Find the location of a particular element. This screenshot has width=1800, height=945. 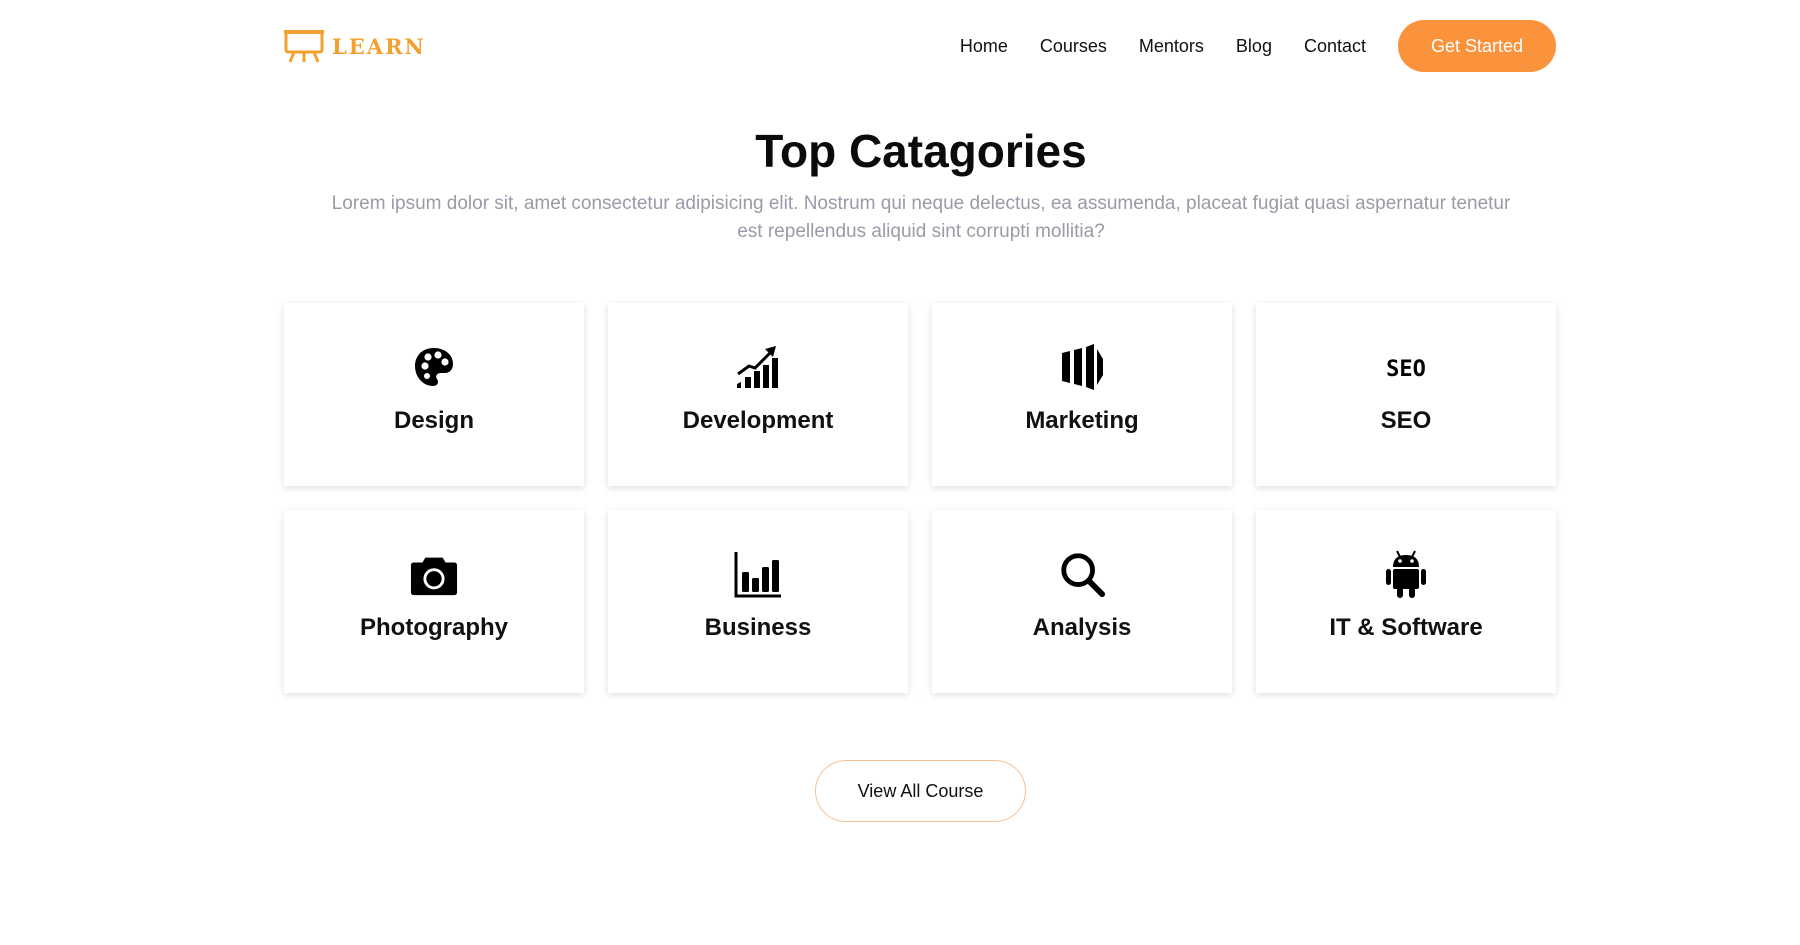

category-label: Development is located at coordinates (758, 420).